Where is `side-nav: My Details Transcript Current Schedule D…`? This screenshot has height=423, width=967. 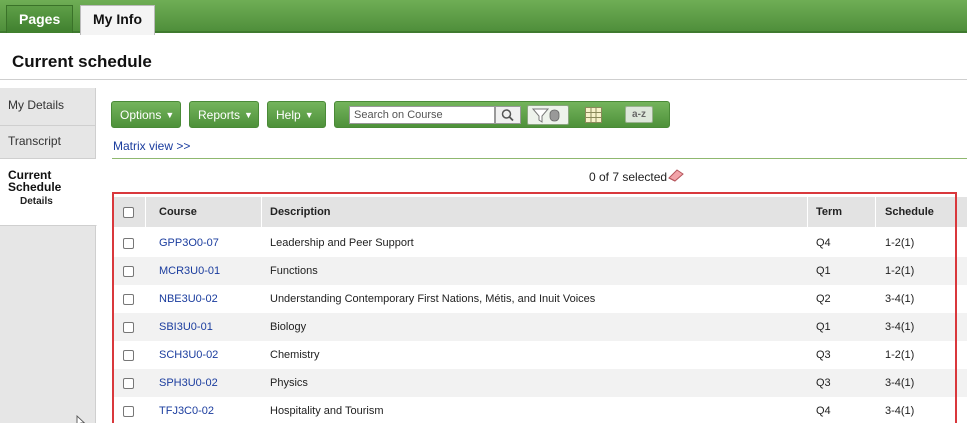 side-nav: My Details Transcript Current Schedule D… is located at coordinates (48, 255).